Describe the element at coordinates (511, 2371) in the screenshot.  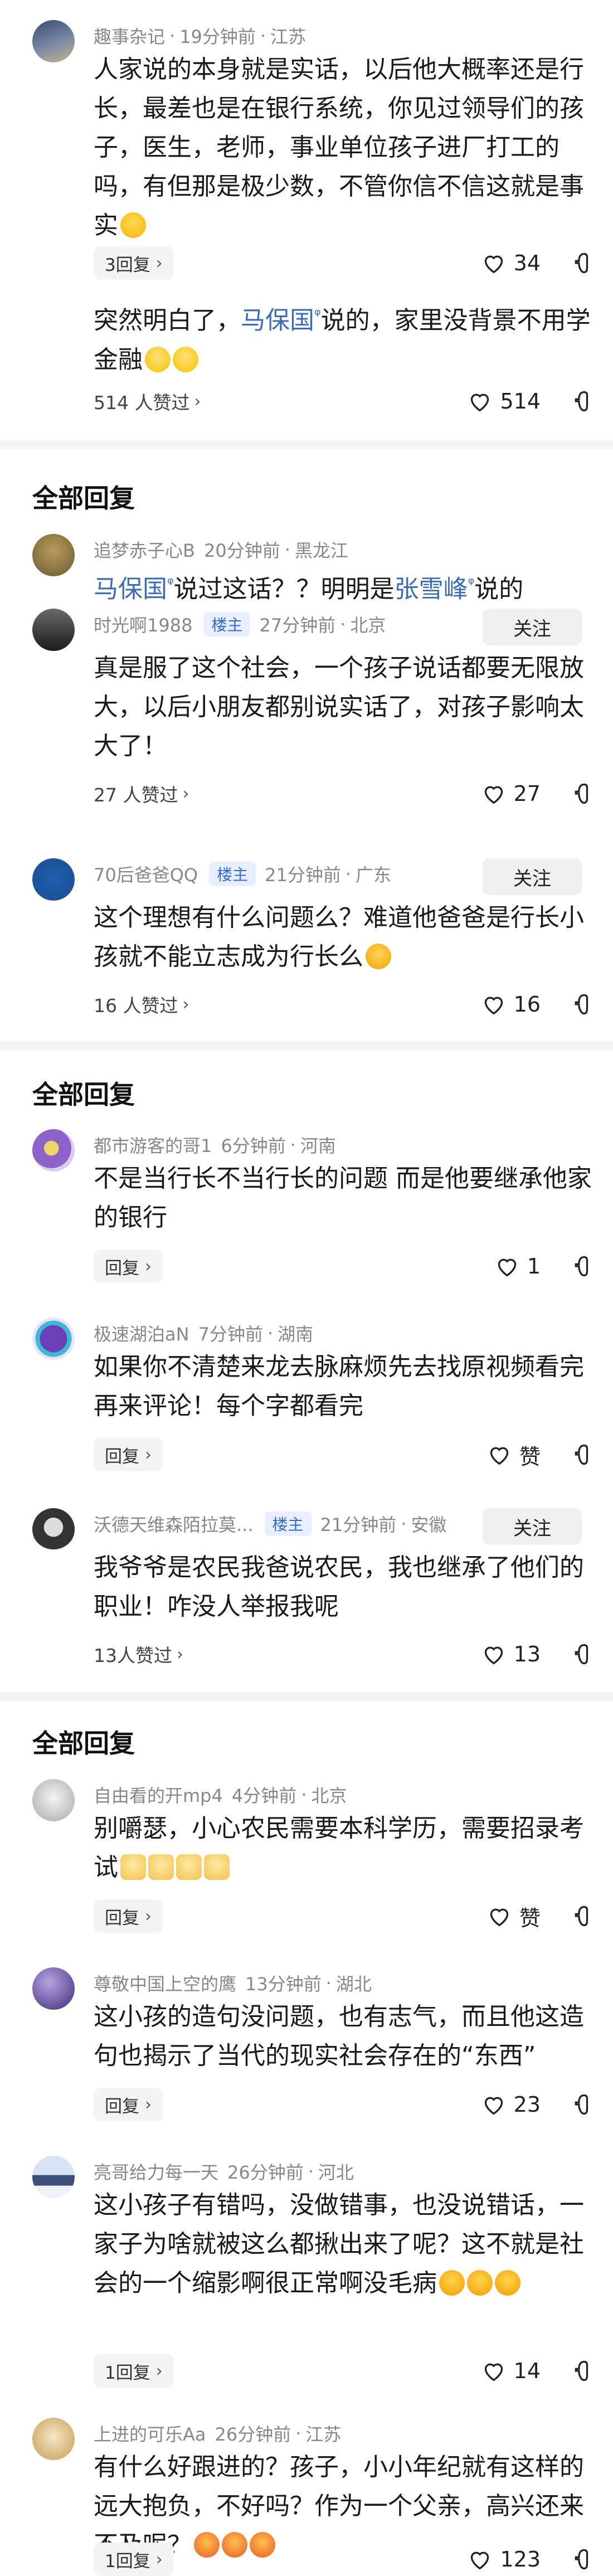
I see `like-button: 14` at that location.